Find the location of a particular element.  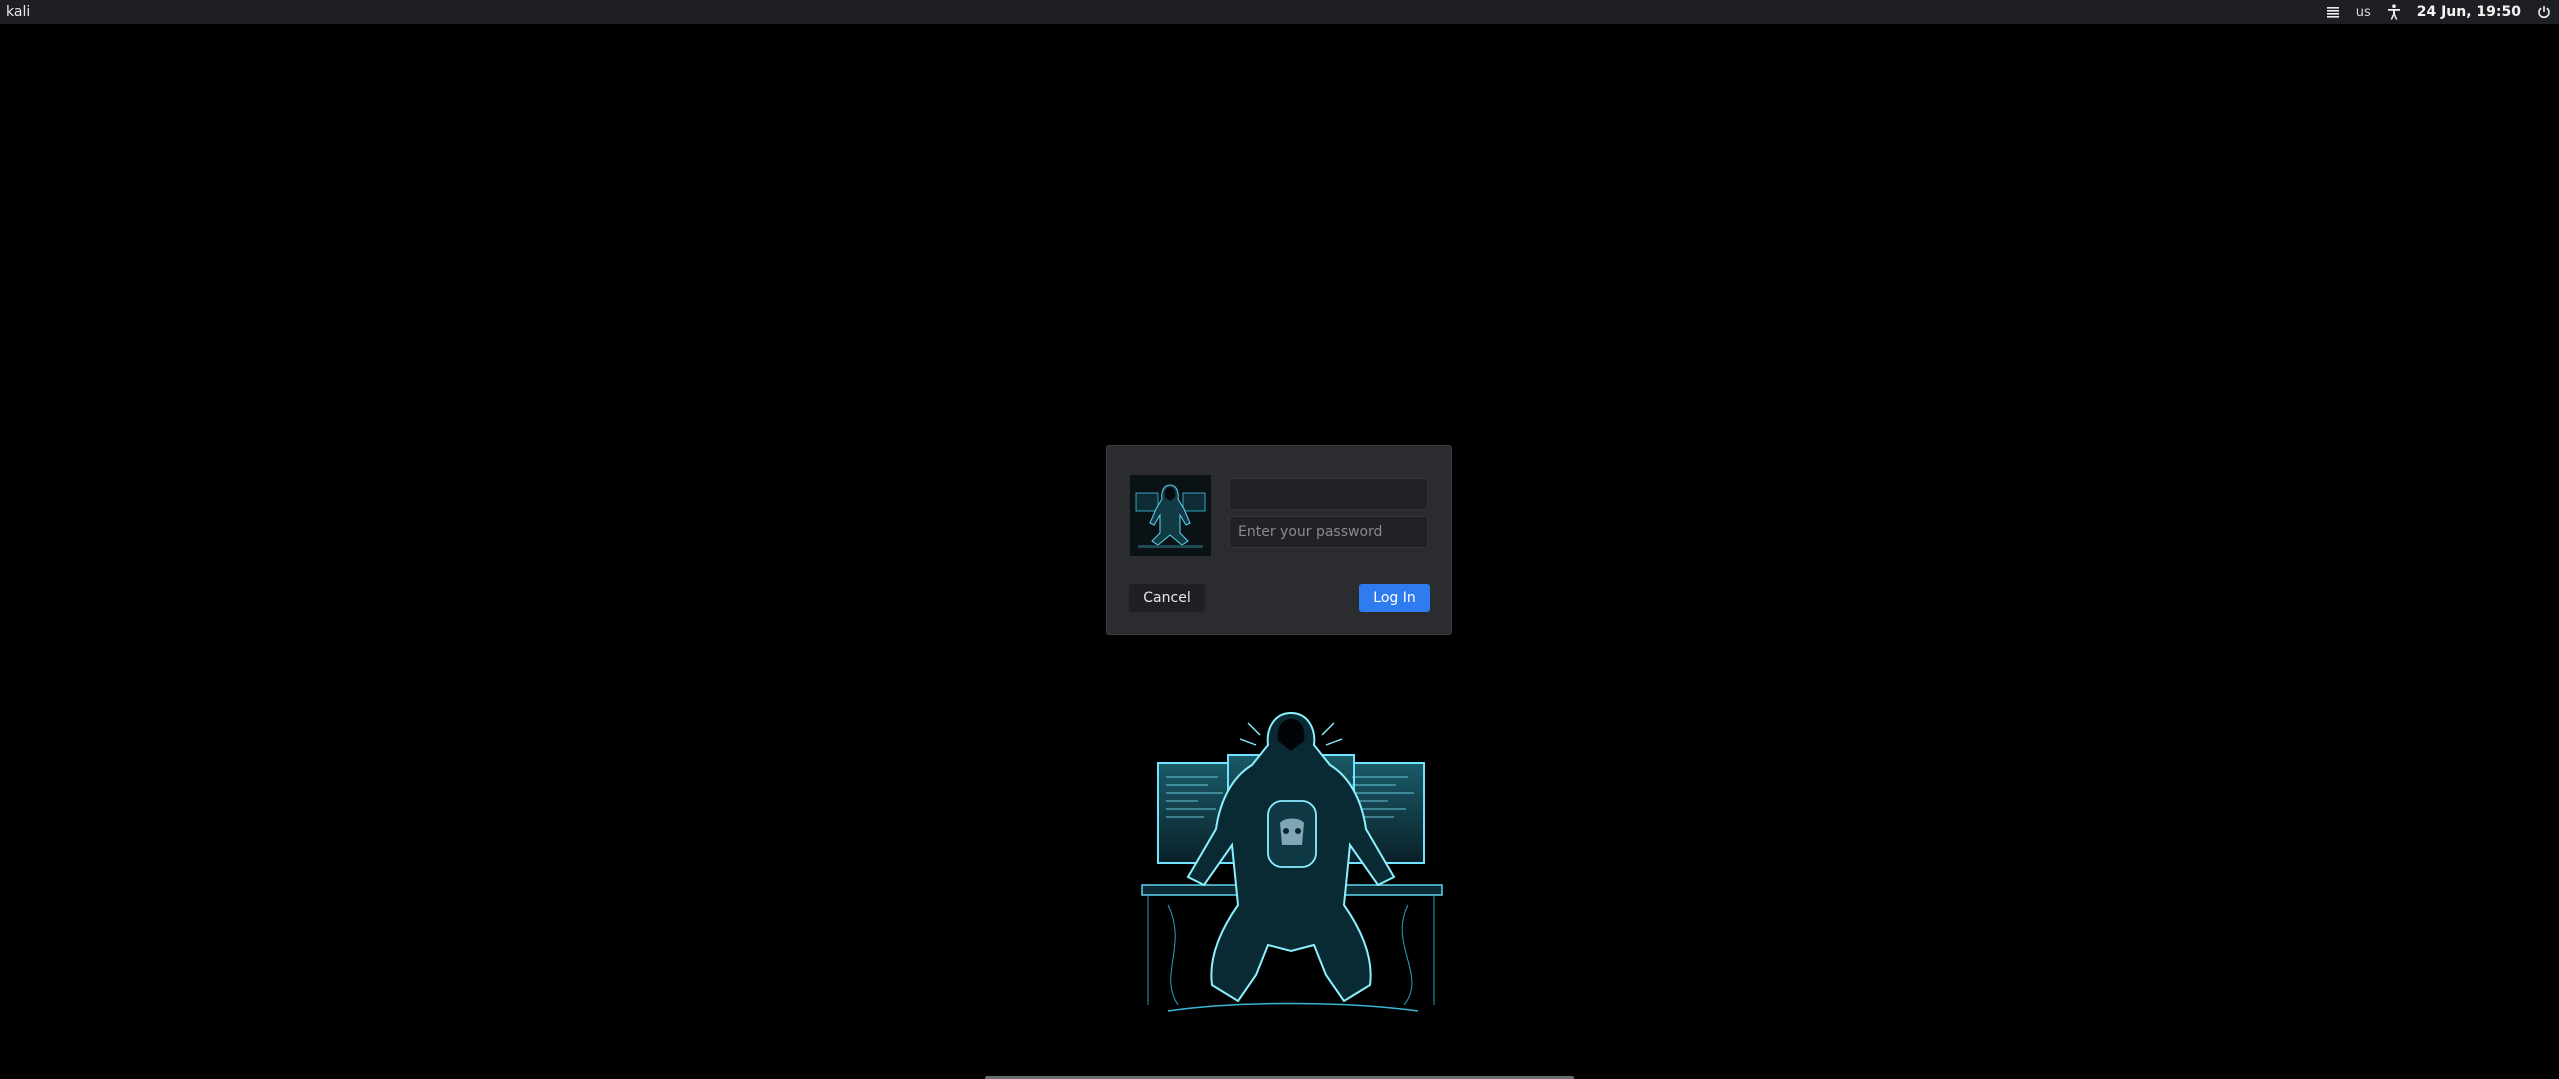

top-panel-right: us 24 Jun, 19:50 is located at coordinates (2438, 12).